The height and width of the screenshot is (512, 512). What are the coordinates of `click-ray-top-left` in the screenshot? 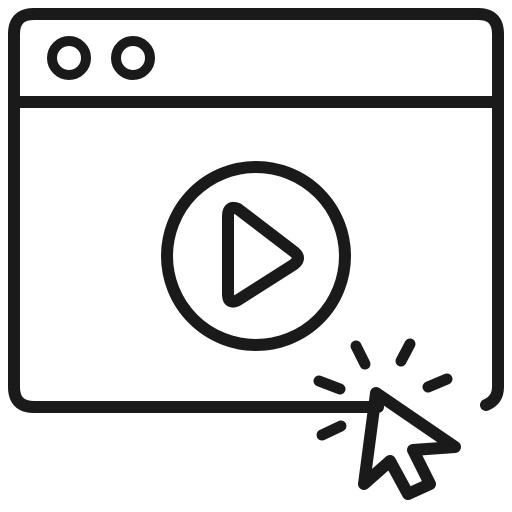 It's located at (360, 355).